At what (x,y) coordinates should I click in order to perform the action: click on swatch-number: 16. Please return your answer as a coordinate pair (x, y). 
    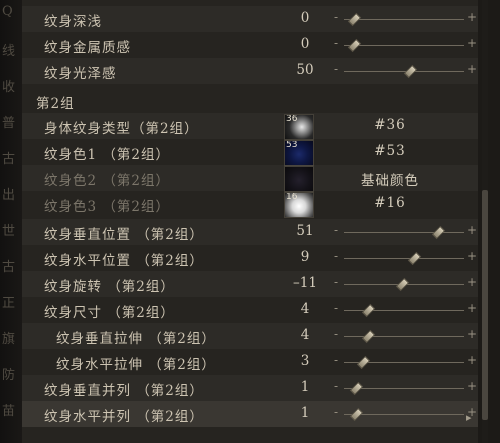
    Looking at the image, I should click on (292, 197).